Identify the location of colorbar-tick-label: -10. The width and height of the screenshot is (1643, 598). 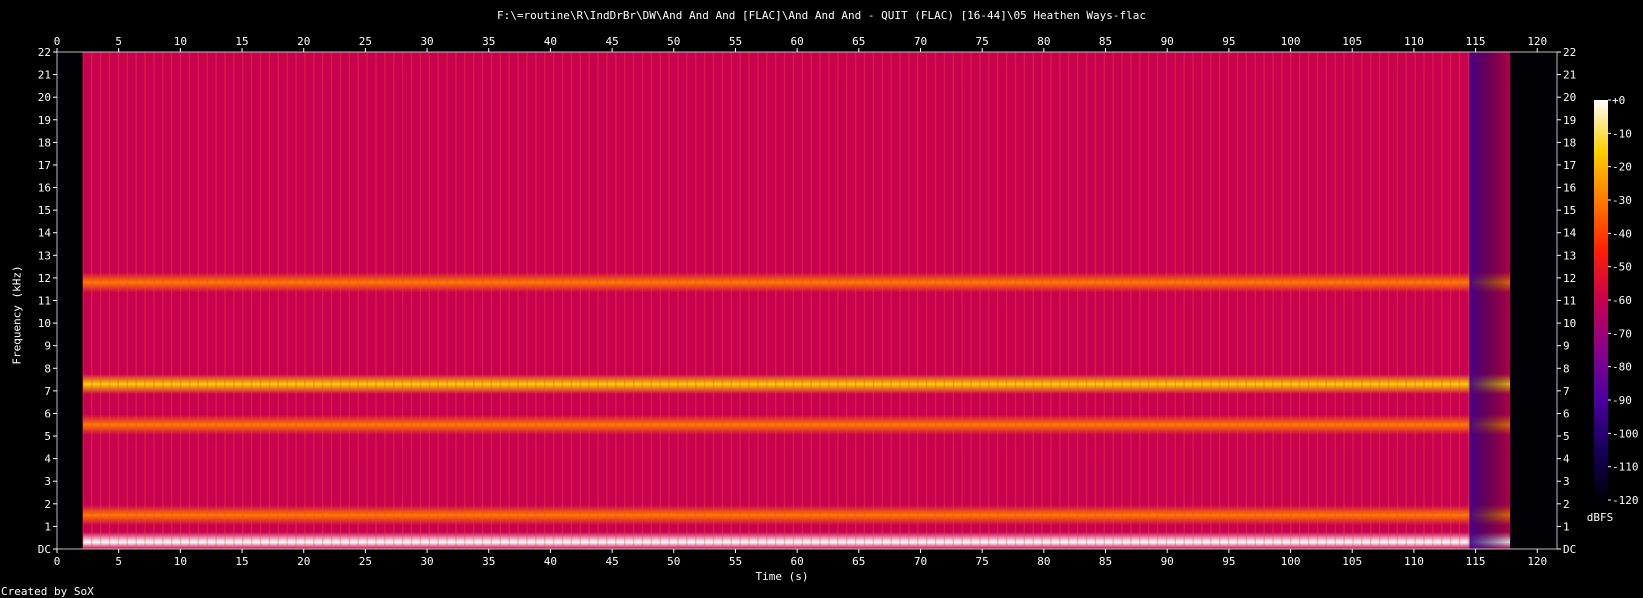
(1622, 133).